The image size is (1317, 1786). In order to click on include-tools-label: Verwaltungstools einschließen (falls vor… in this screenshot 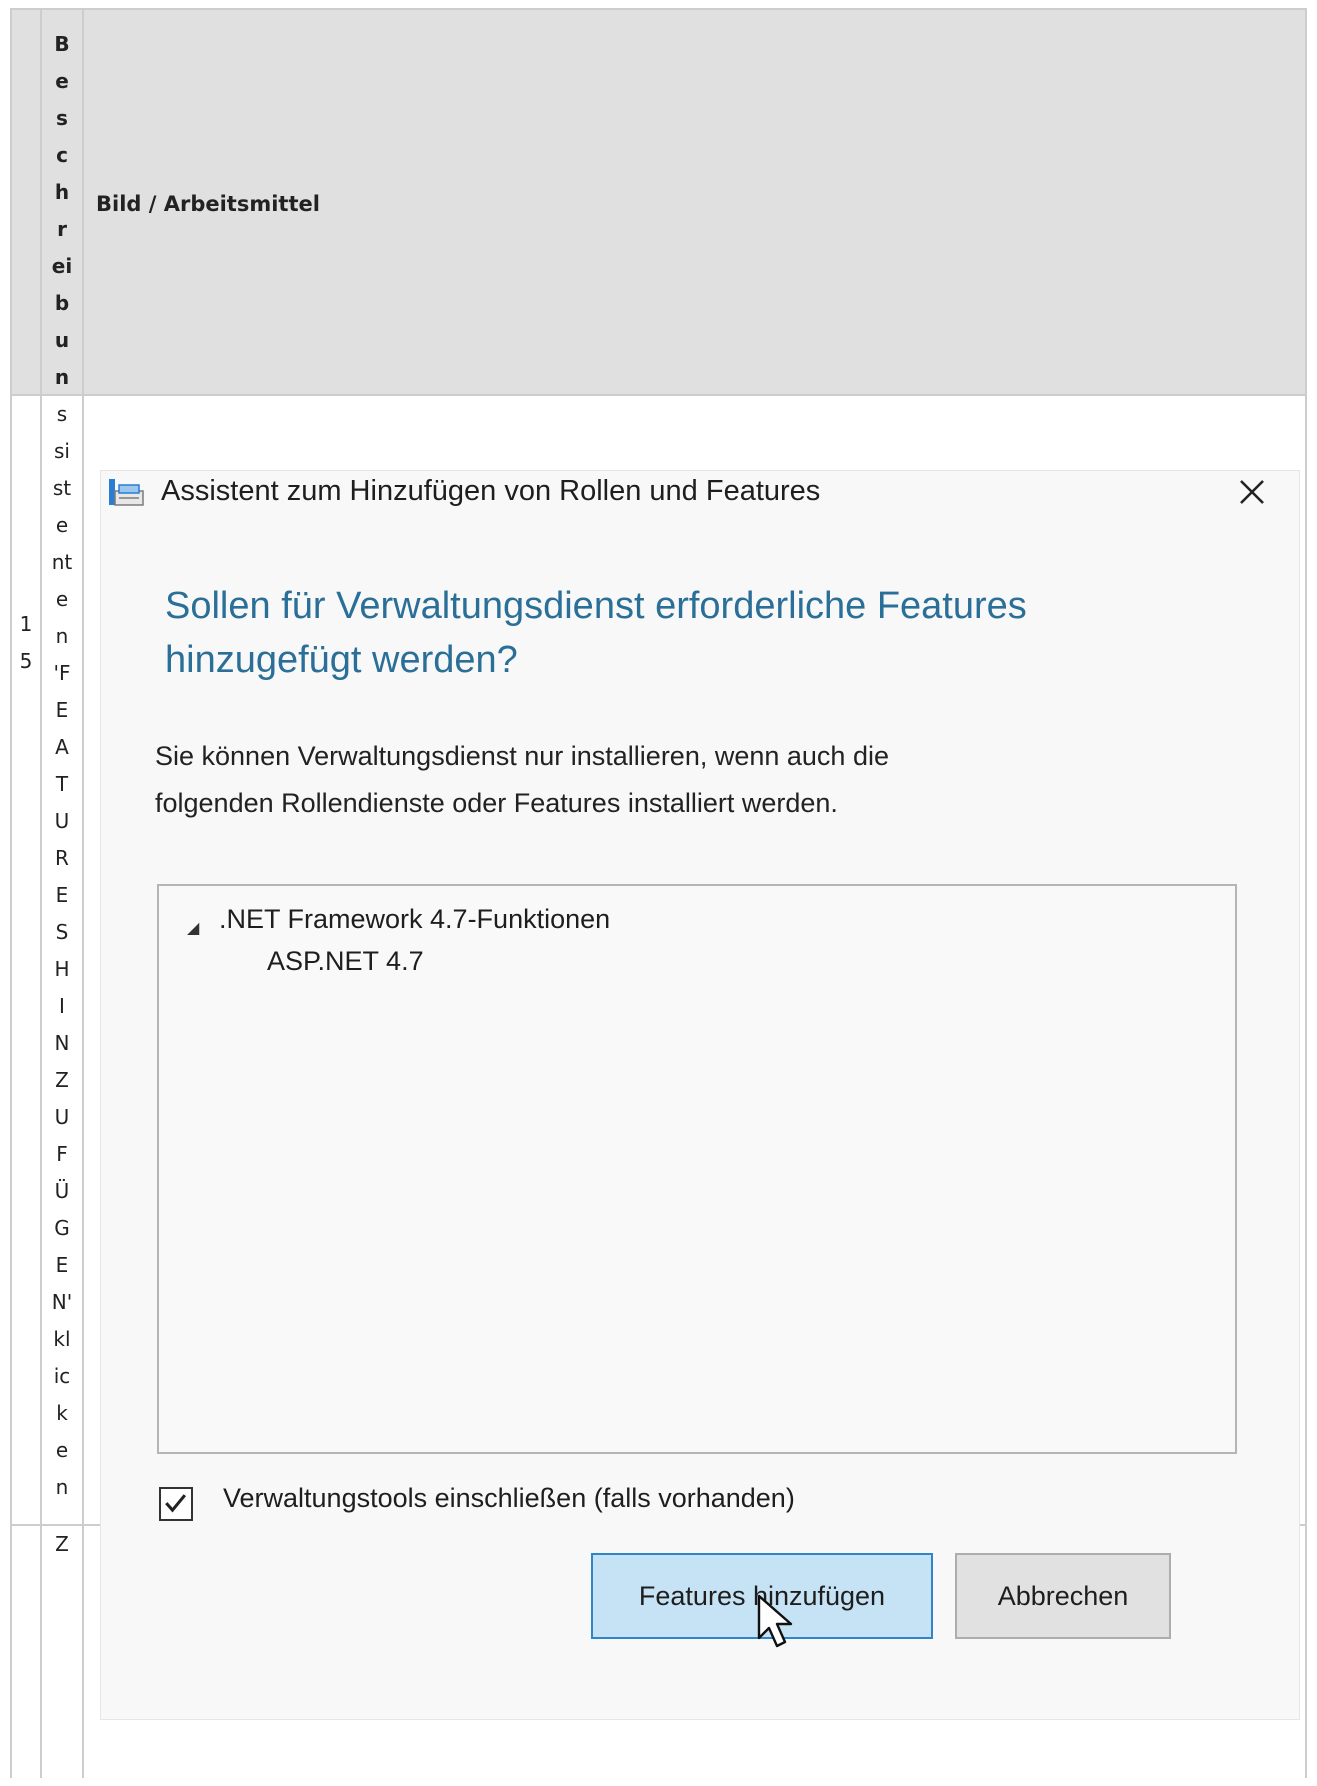, I will do `click(509, 1498)`.